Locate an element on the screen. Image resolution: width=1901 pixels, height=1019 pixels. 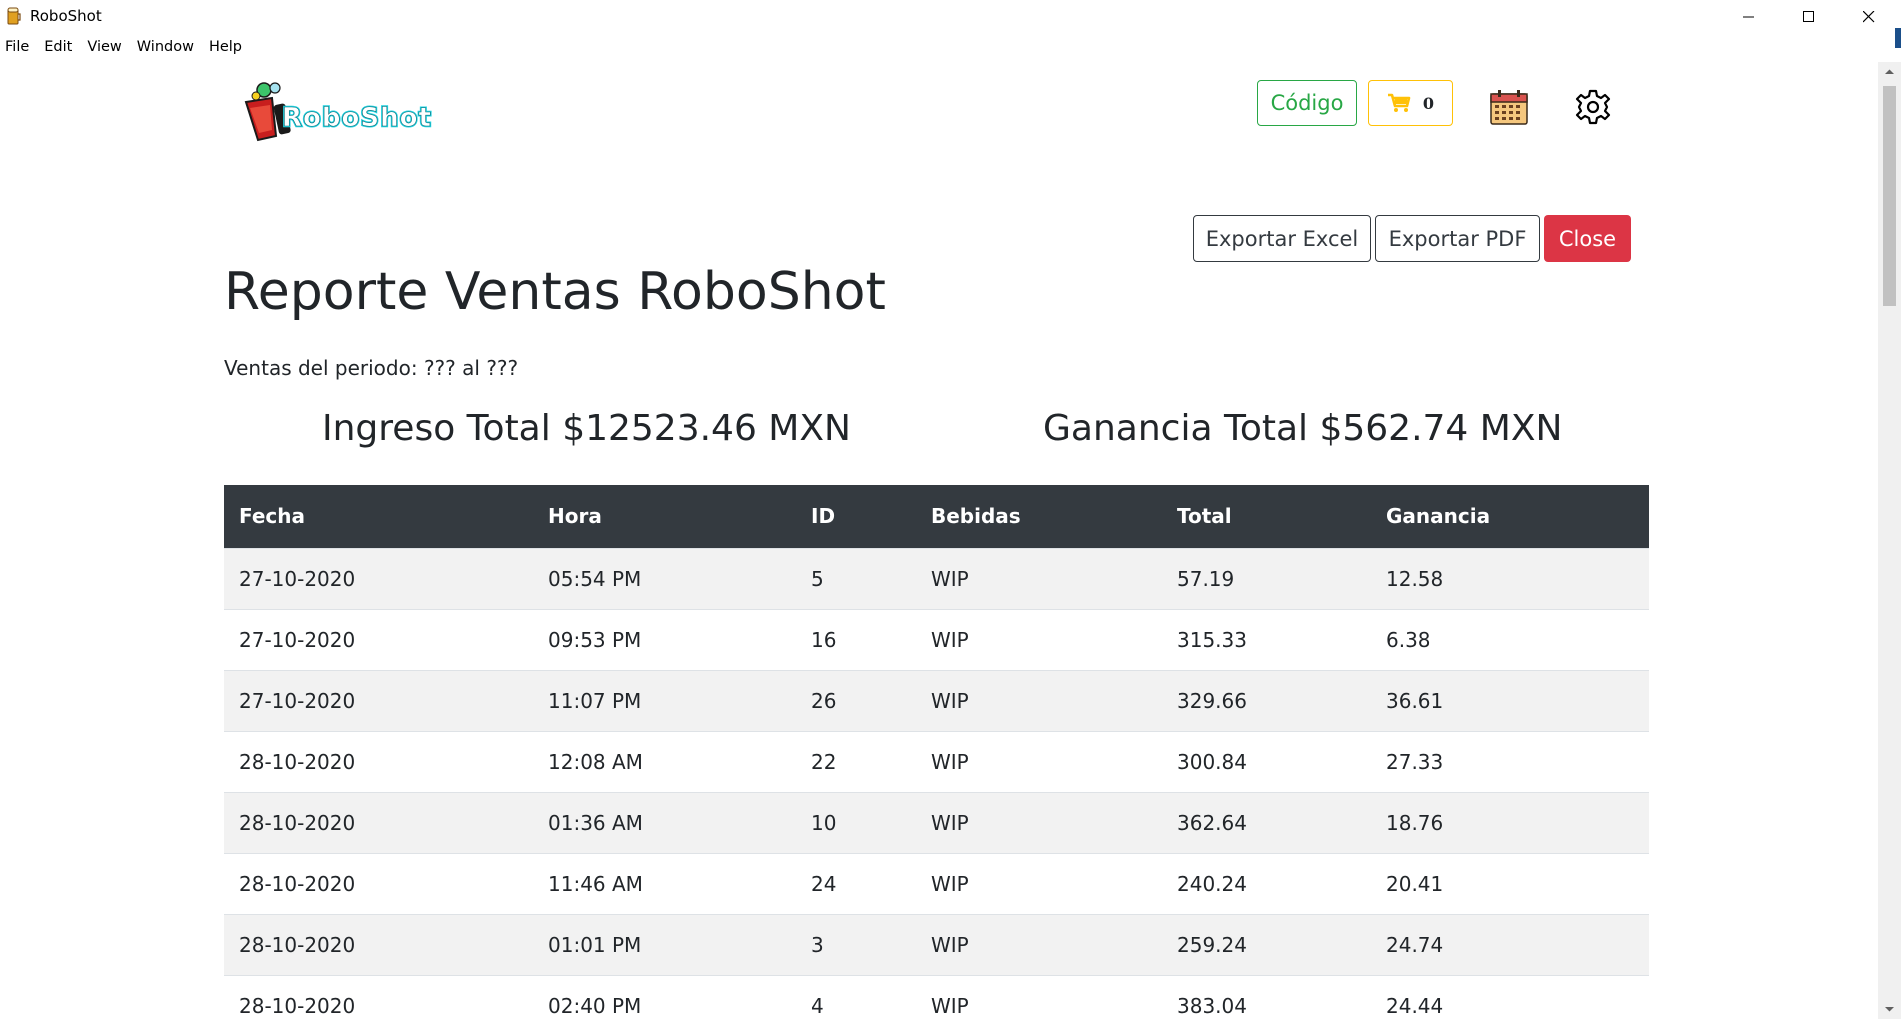
menu-window: Window is located at coordinates (168, 48).